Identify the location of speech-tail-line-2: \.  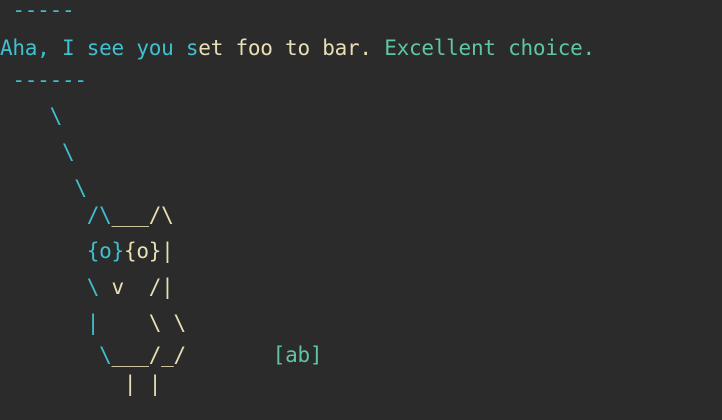
(37, 152).